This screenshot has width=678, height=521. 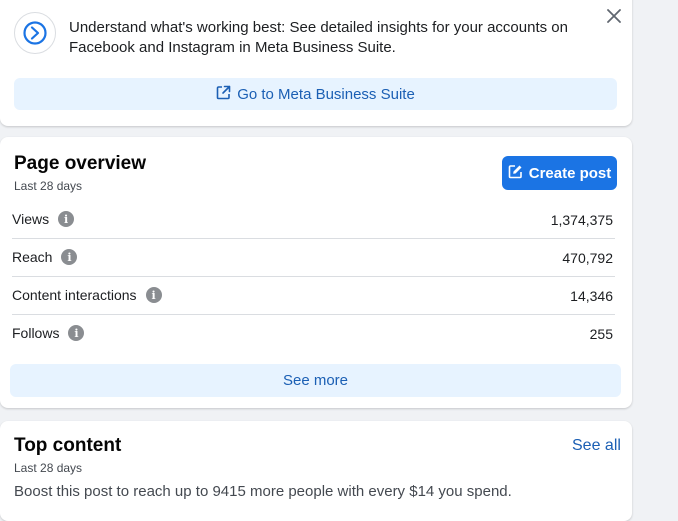 I want to click on go-to-meta-business-suite-button: Go to Meta Business Suite, so click(x=315, y=94).